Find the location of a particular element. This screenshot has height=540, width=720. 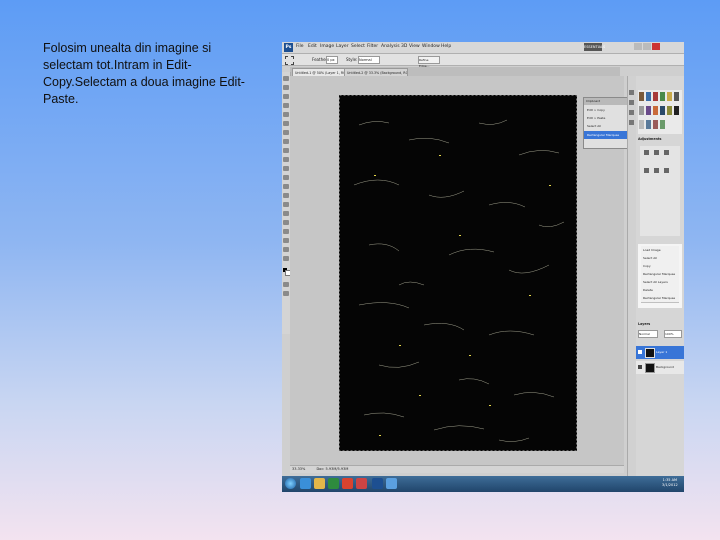

menu-view: View is located at coordinates (414, 46).